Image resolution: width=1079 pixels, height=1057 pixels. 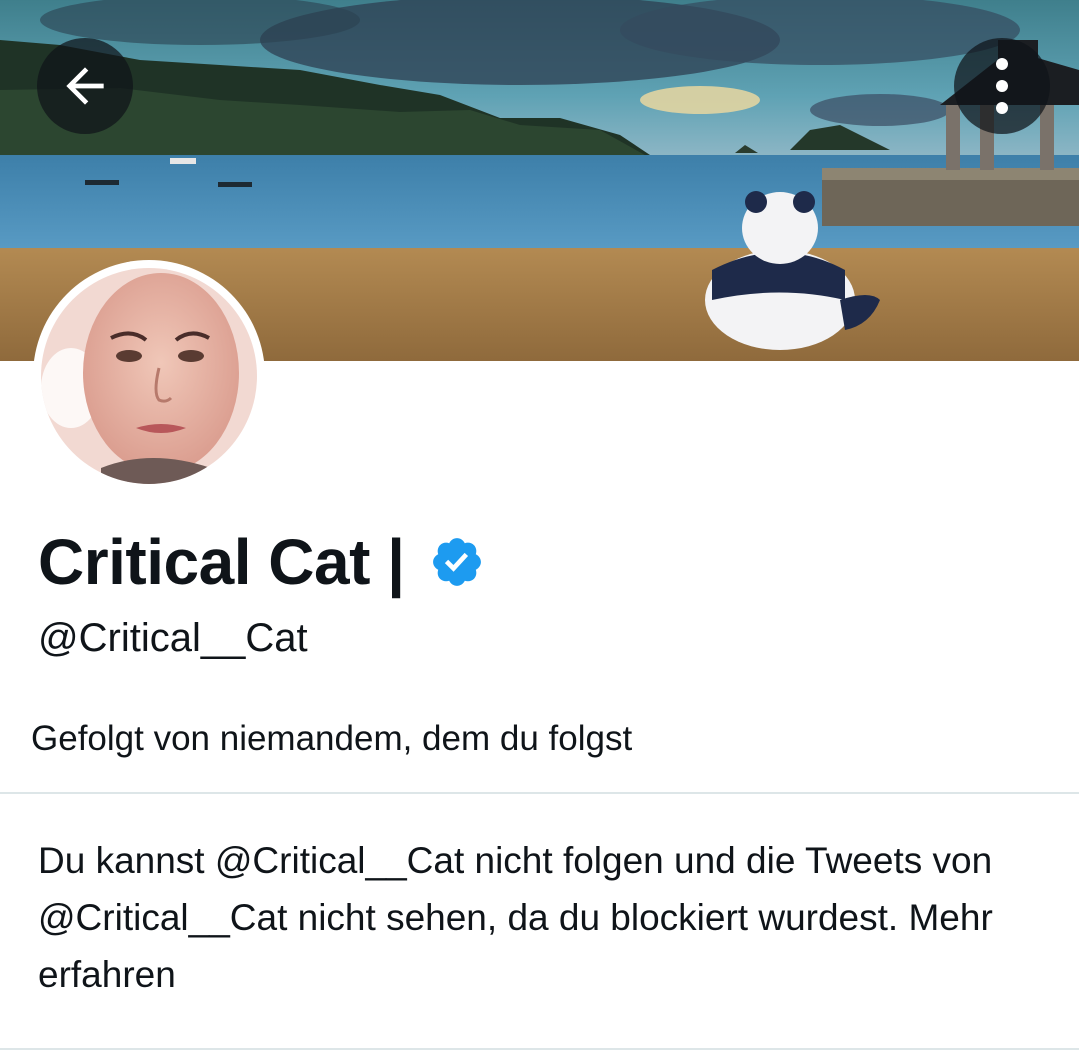 I want to click on more-options-button, so click(x=1002, y=86).